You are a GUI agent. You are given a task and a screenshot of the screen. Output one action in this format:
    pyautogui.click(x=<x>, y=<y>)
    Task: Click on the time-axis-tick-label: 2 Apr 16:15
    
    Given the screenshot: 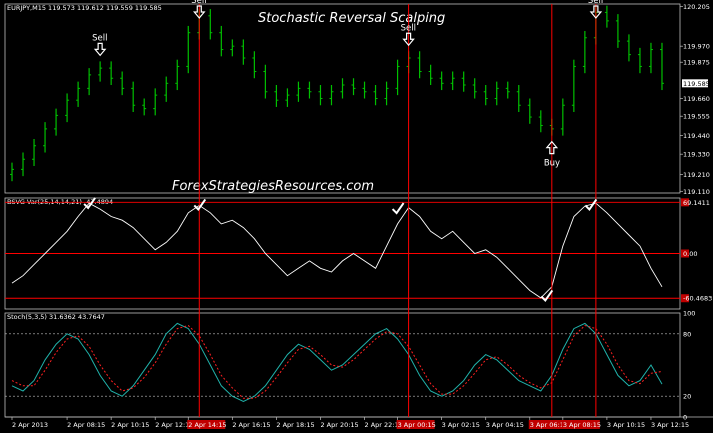 What is the action you would take?
    pyautogui.click(x=251, y=425)
    